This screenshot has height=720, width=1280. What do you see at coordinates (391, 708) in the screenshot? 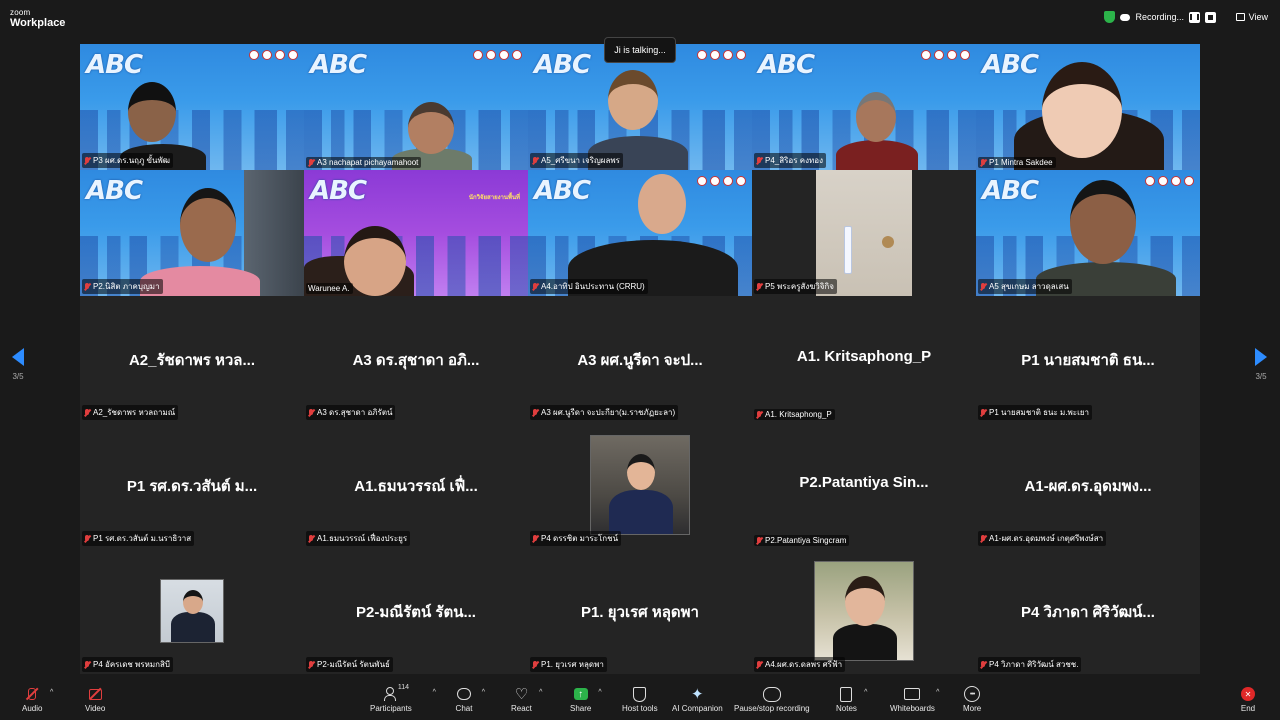
I see `participants-label: Participants` at bounding box center [391, 708].